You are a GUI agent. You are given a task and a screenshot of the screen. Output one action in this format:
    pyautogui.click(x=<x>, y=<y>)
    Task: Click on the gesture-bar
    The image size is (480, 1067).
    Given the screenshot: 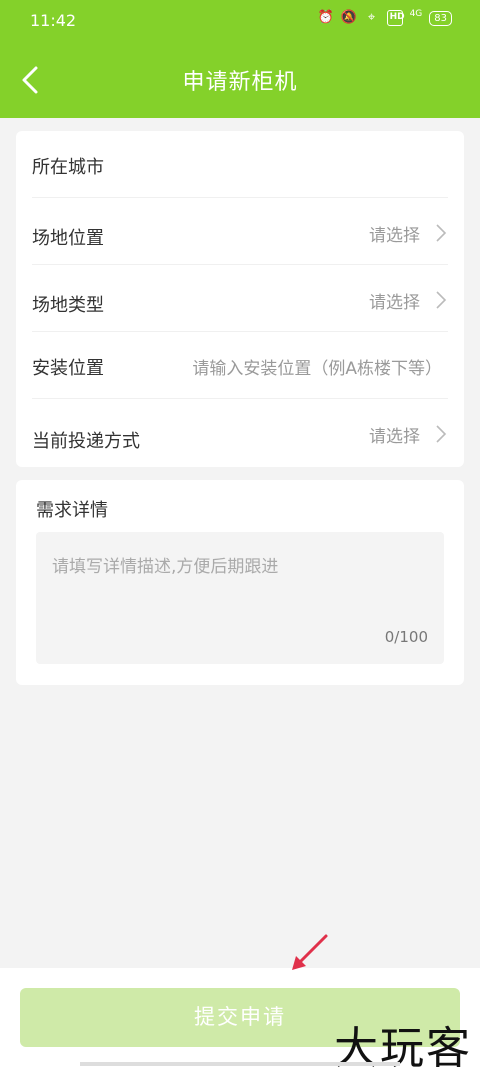 What is the action you would take?
    pyautogui.click(x=240, y=1064)
    